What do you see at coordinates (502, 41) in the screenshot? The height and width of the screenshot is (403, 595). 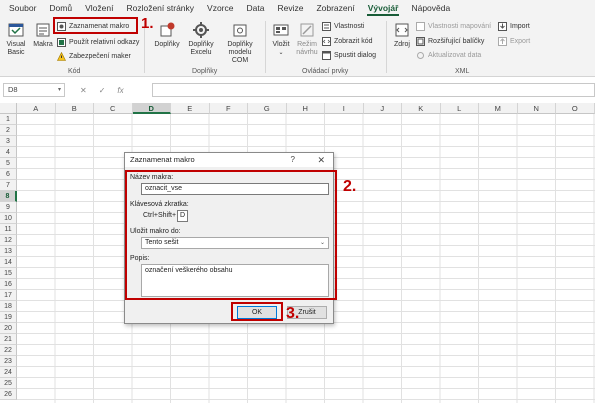 I see `export-icon` at bounding box center [502, 41].